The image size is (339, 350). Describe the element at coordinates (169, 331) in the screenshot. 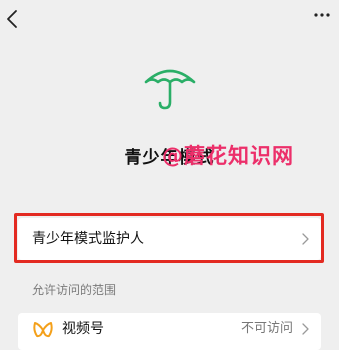

I see `access-item-channels: 视频号 不可访问` at that location.